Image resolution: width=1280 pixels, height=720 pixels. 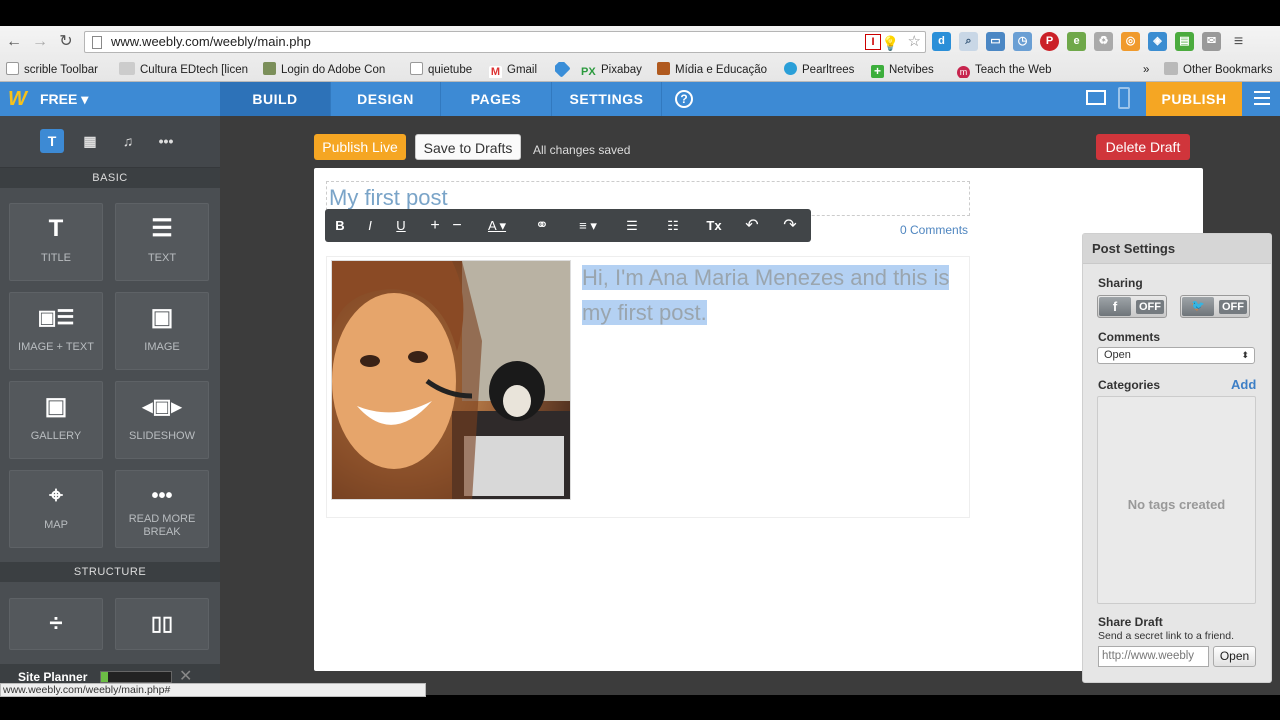 I want to click on tab-design: DESIGN, so click(x=386, y=99).